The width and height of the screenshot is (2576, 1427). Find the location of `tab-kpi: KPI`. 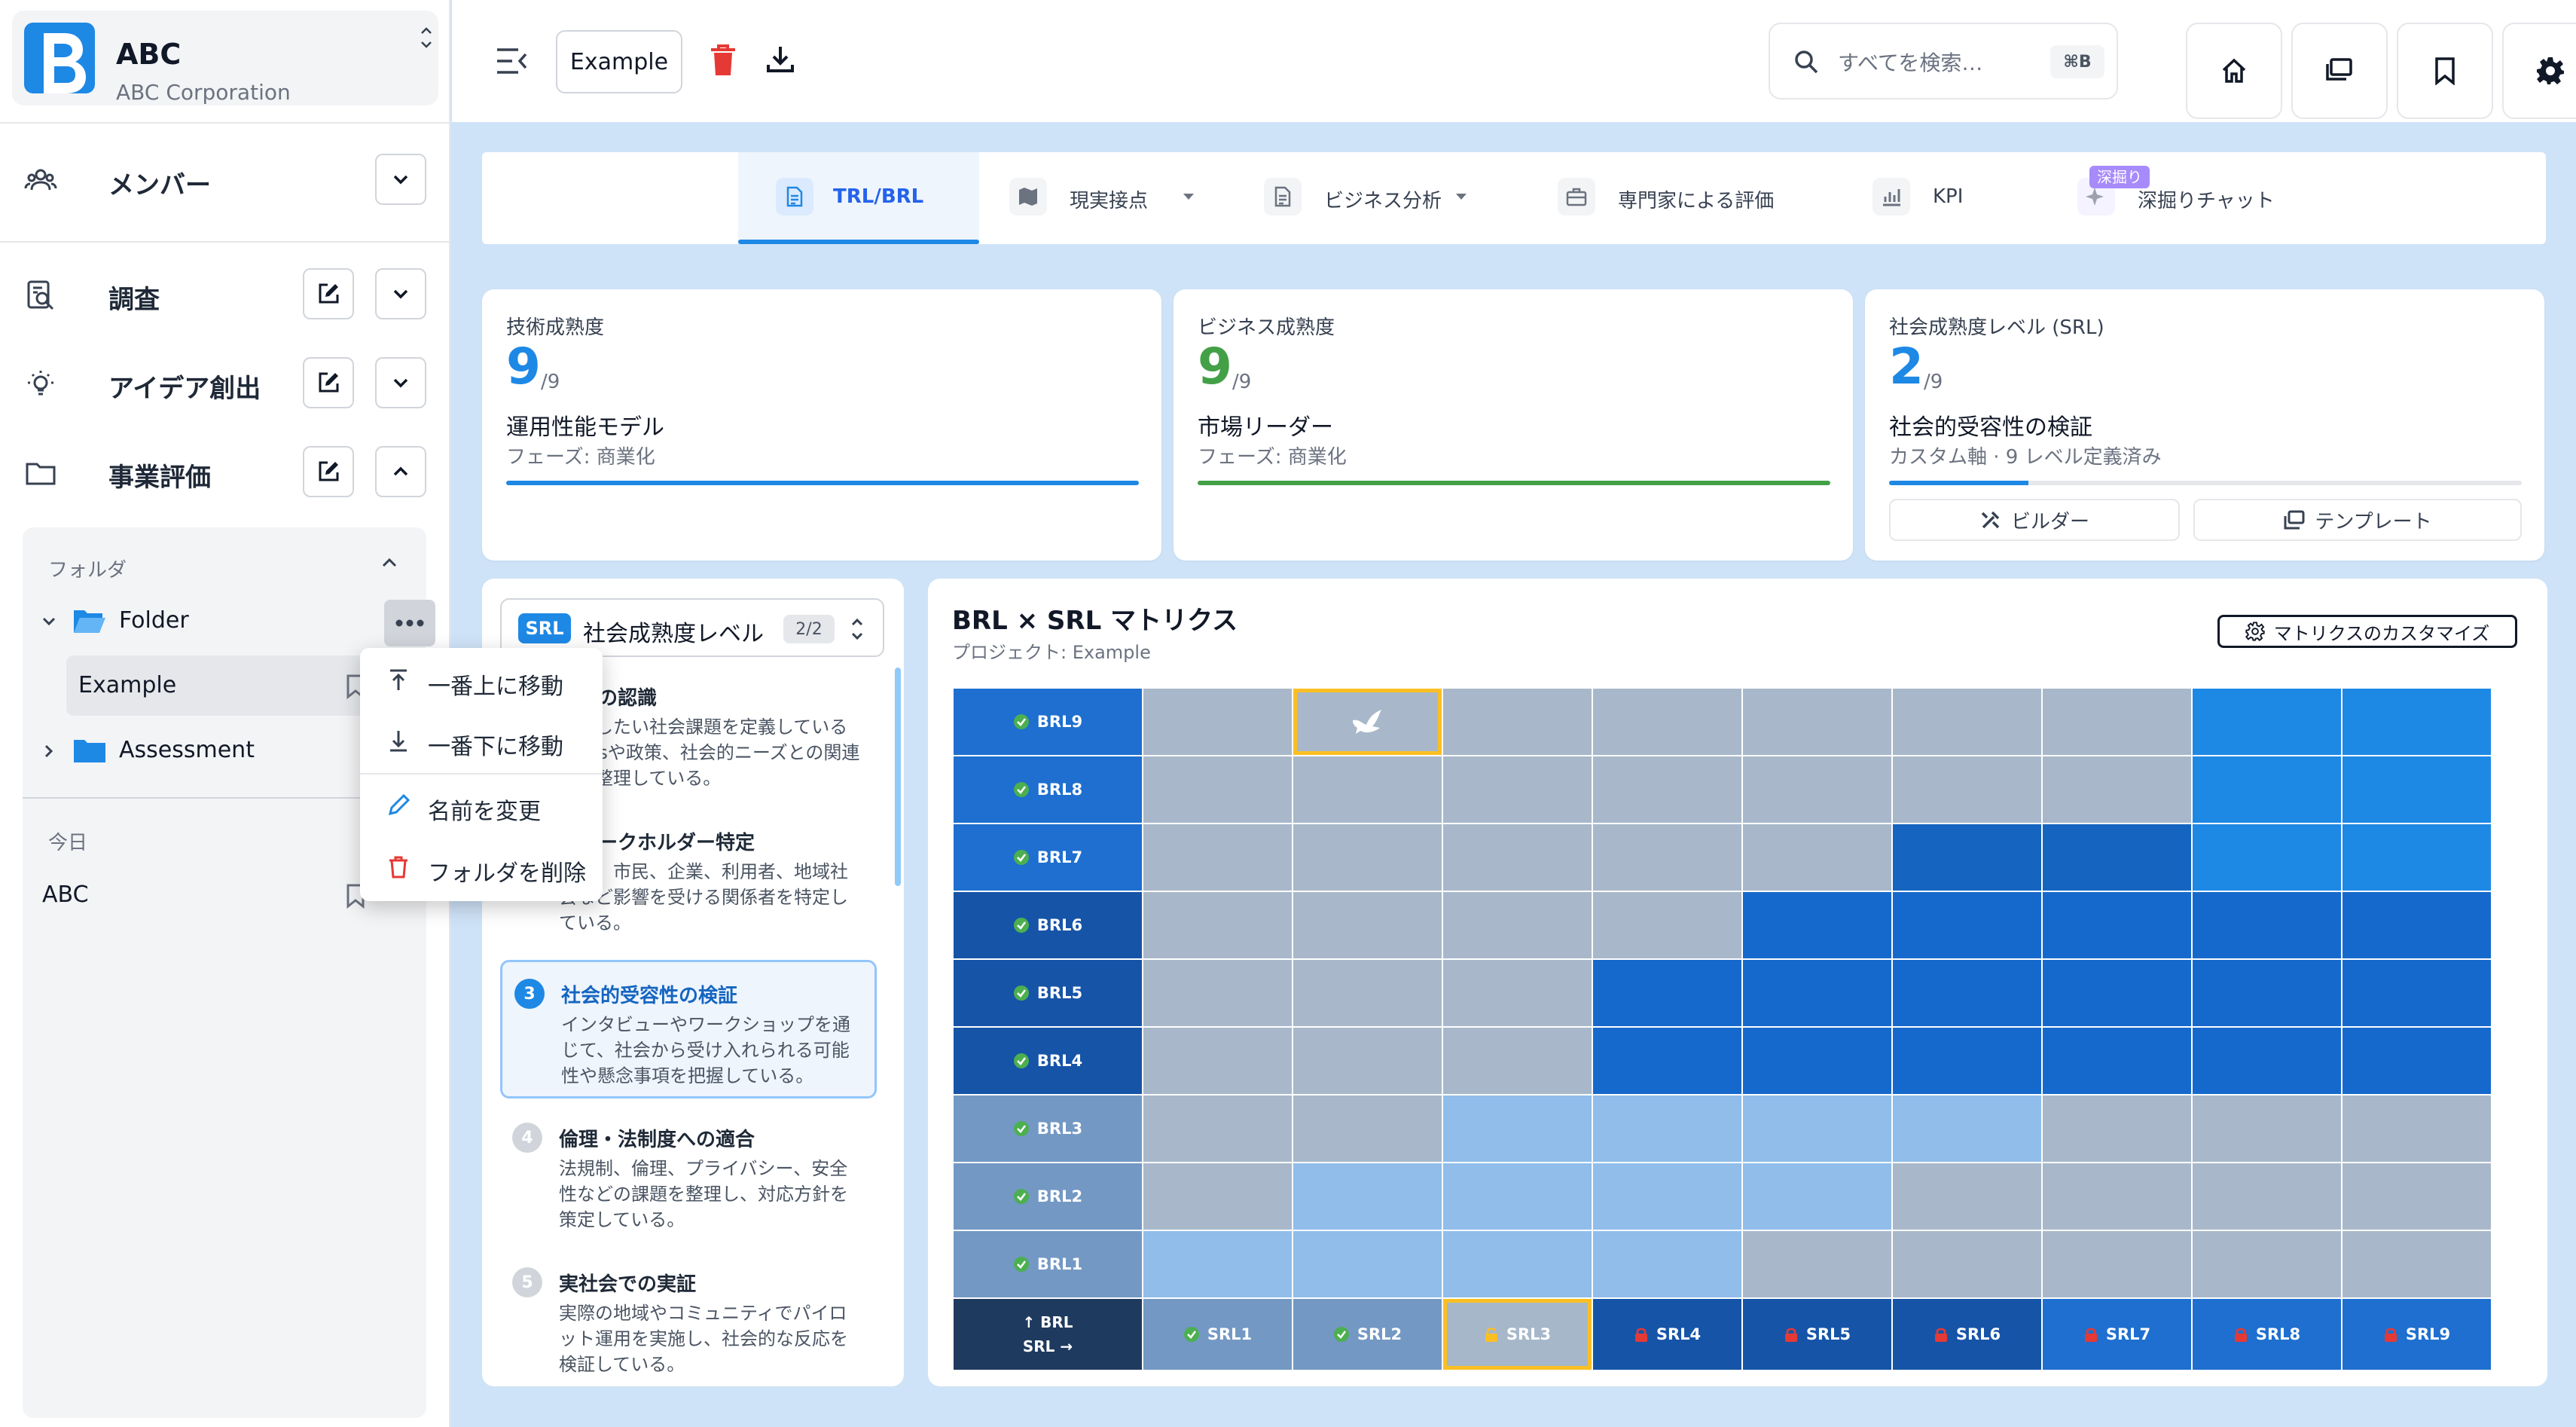

tab-kpi: KPI is located at coordinates (1933, 198).